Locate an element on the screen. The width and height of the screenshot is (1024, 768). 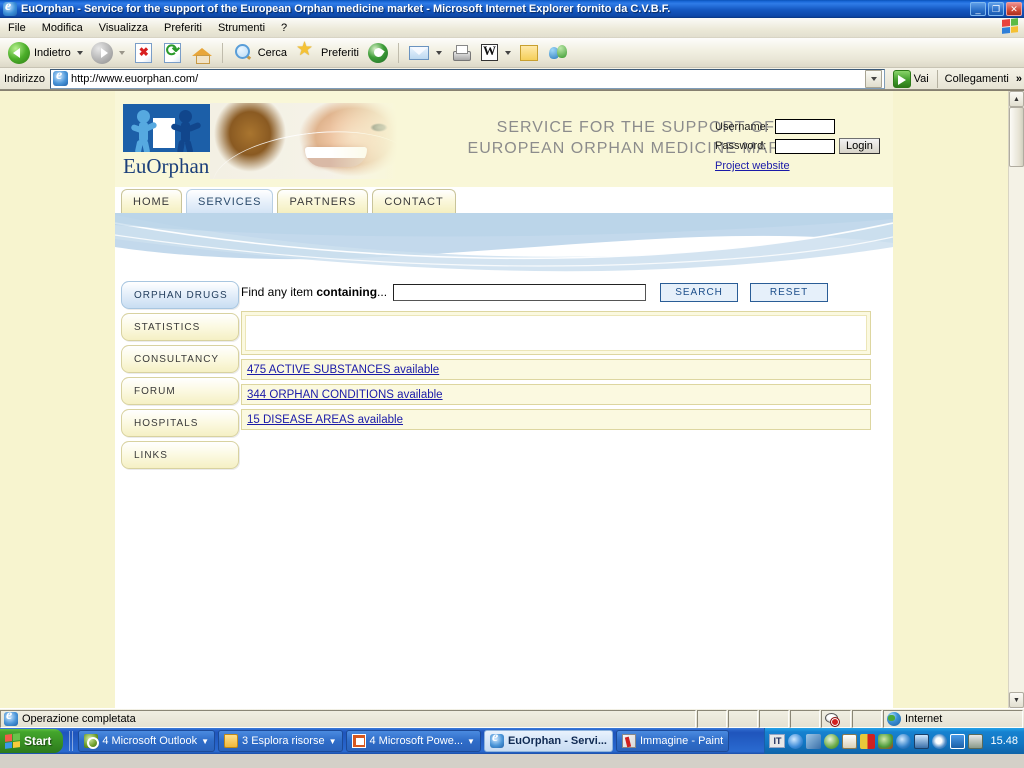
refresh-button is located at coordinates (172, 53).